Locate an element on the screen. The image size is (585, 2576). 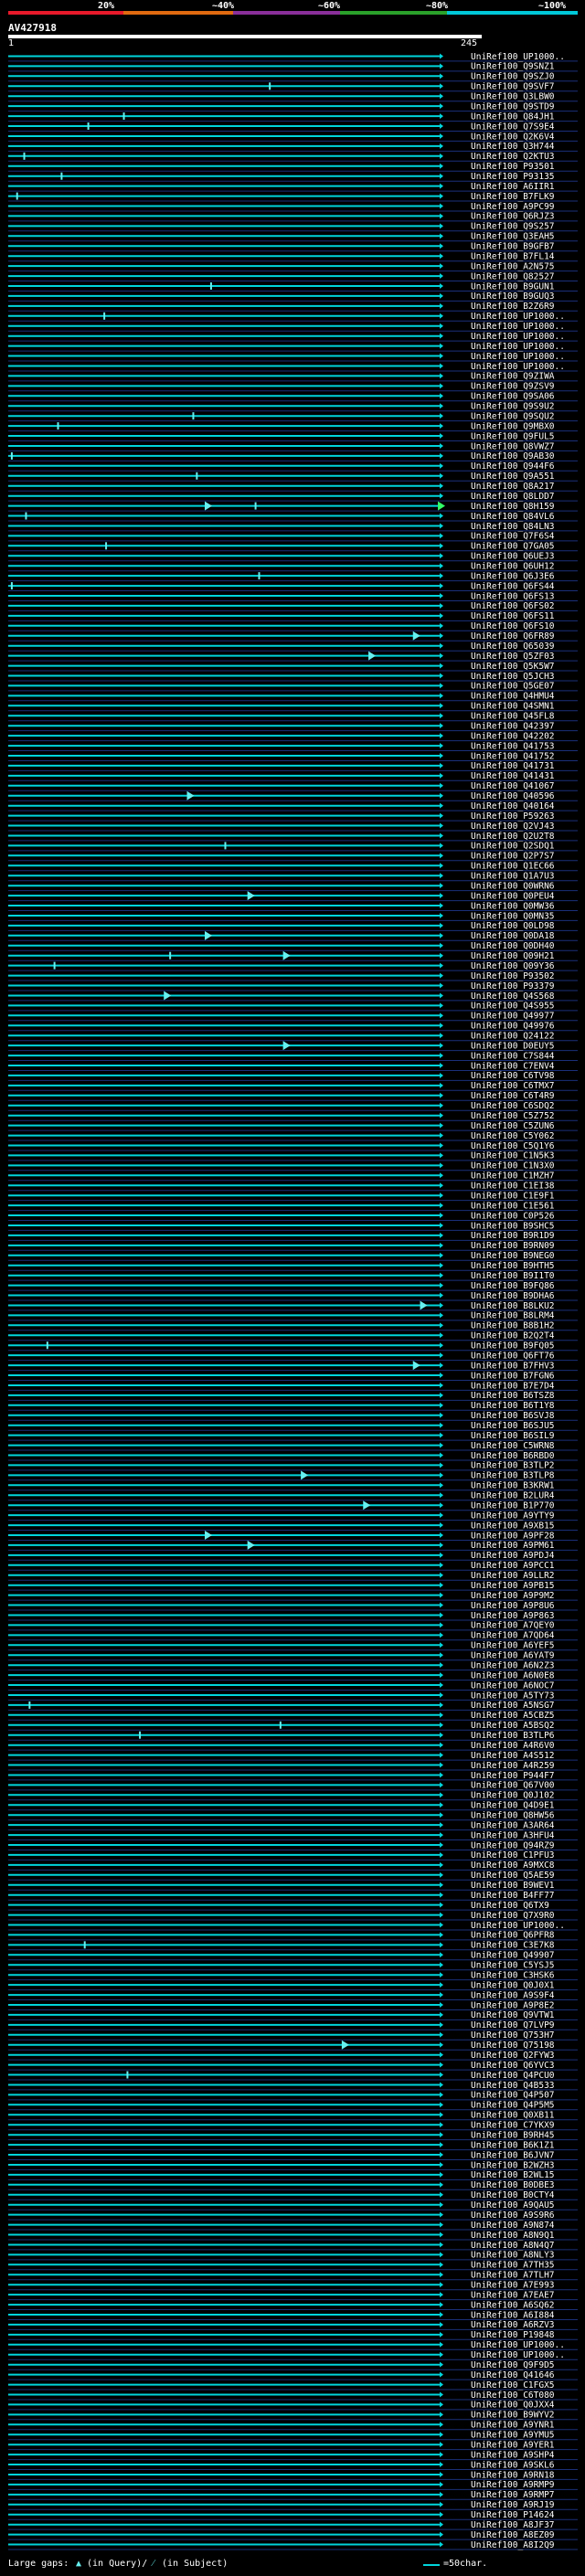
subject-label: UniRef100_Q09Y36 is located at coordinates (513, 966).